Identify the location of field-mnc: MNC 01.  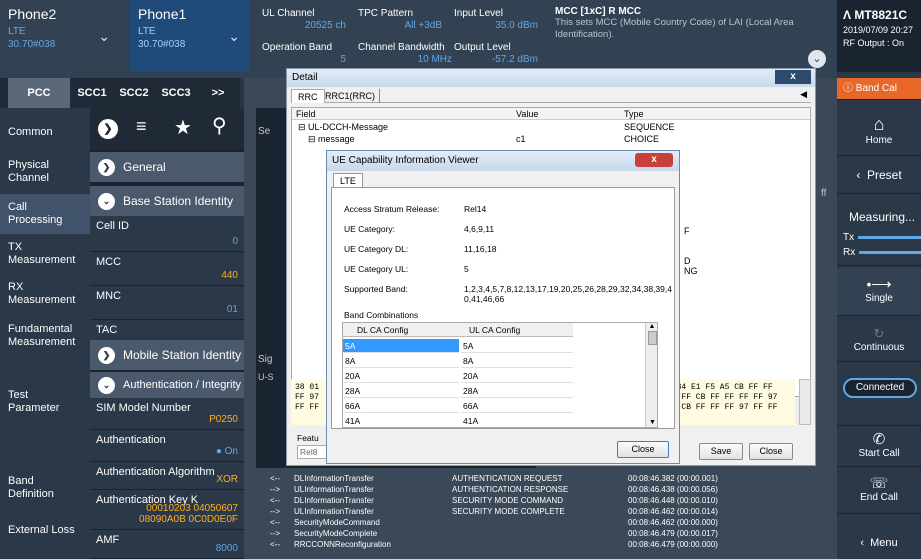
(167, 303).